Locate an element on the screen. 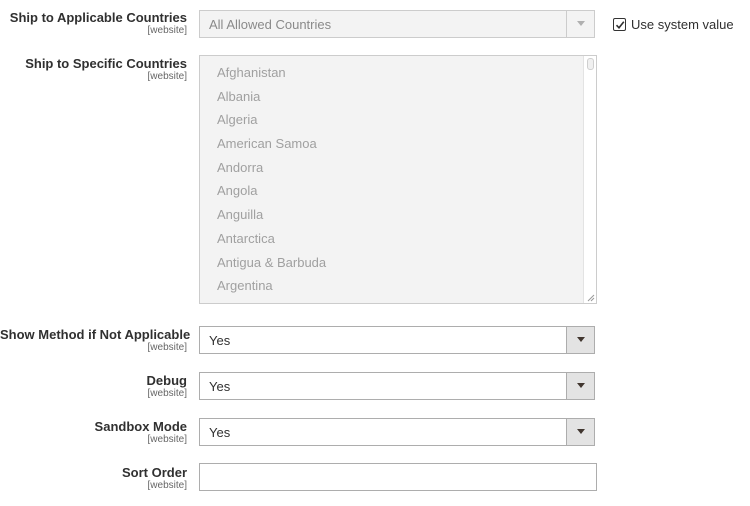  use-system-value-label: Use system value is located at coordinates (682, 24).